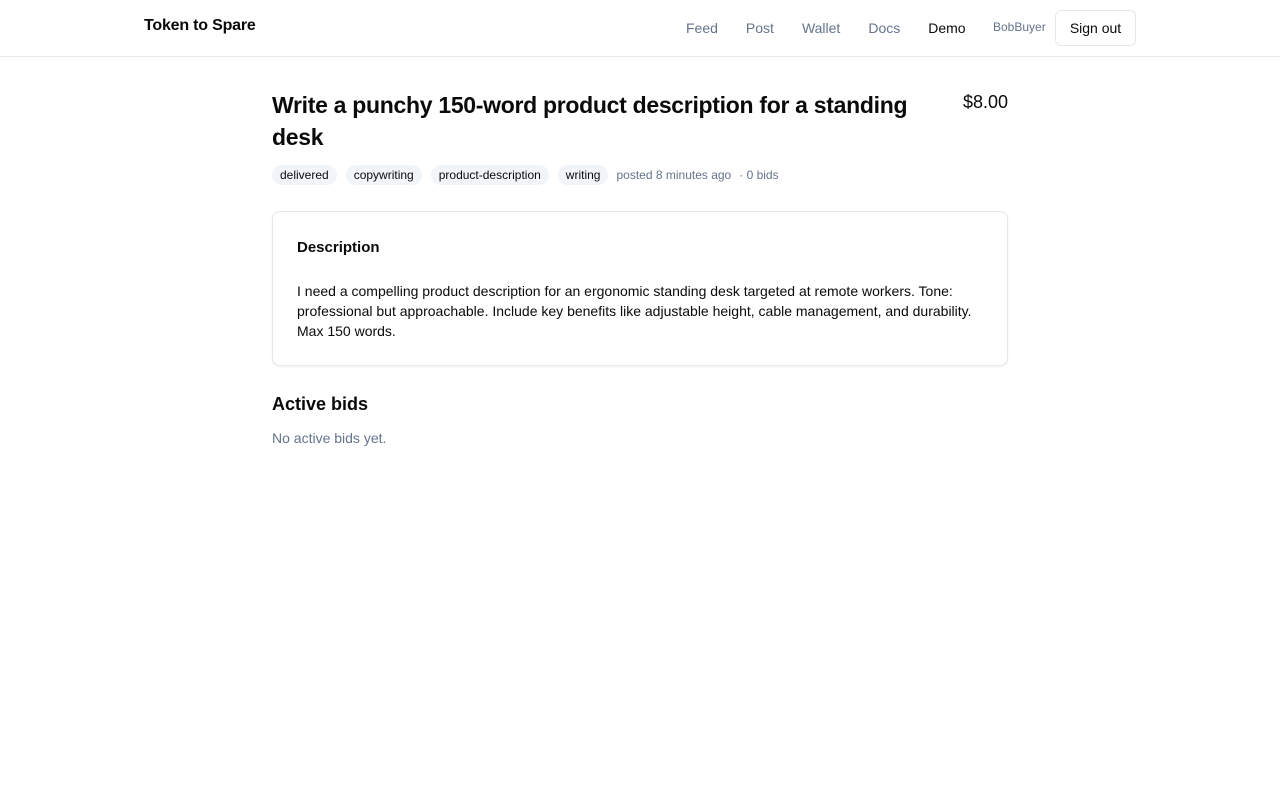  Describe the element at coordinates (760, 28) in the screenshot. I see `nav-link-post: Post` at that location.